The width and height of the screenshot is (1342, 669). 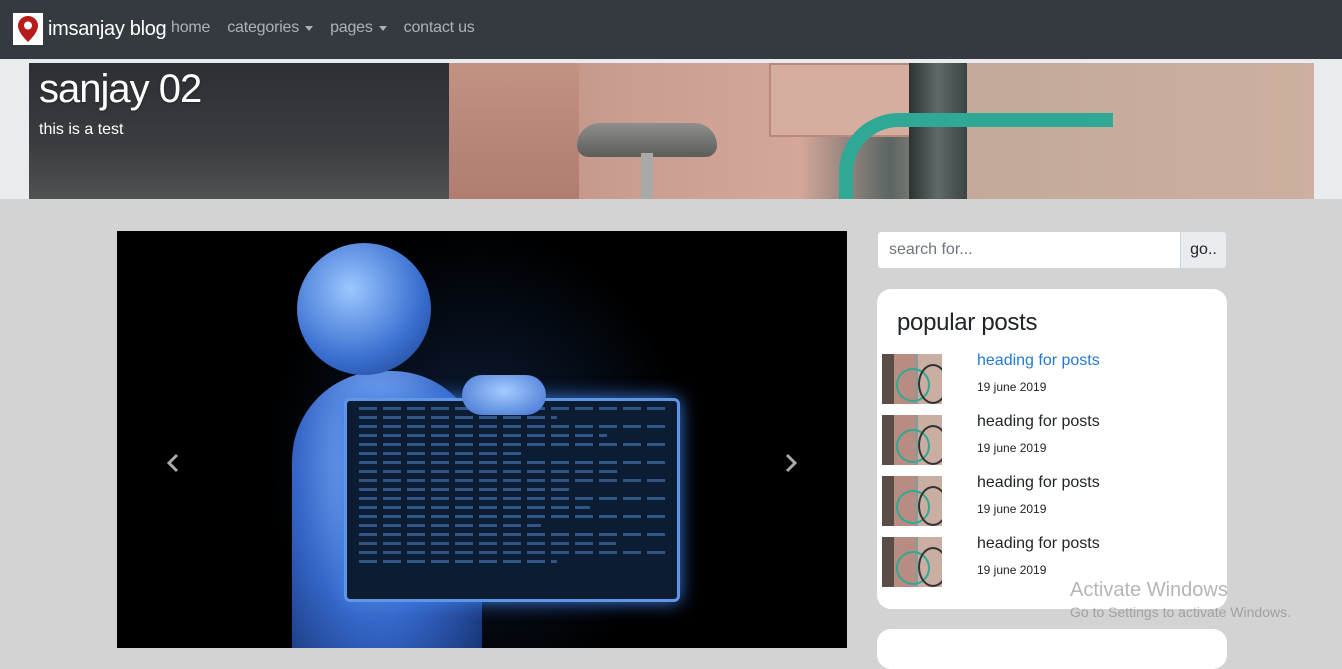 What do you see at coordinates (364, 309) in the screenshot?
I see `figure-head` at bounding box center [364, 309].